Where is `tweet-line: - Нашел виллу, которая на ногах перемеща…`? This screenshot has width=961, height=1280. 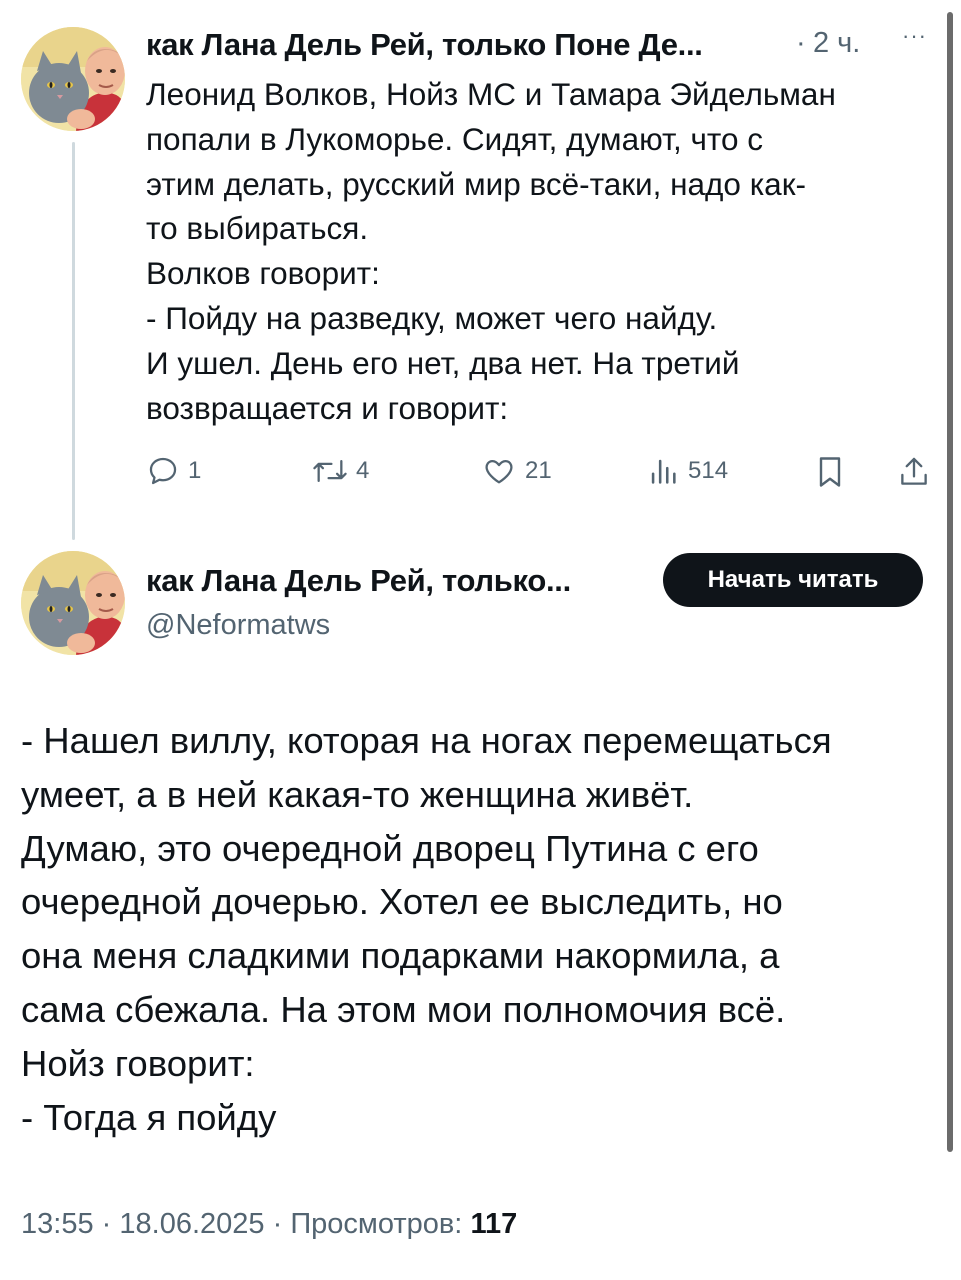 tweet-line: - Нашел виллу, которая на ногах перемеща… is located at coordinates (426, 740).